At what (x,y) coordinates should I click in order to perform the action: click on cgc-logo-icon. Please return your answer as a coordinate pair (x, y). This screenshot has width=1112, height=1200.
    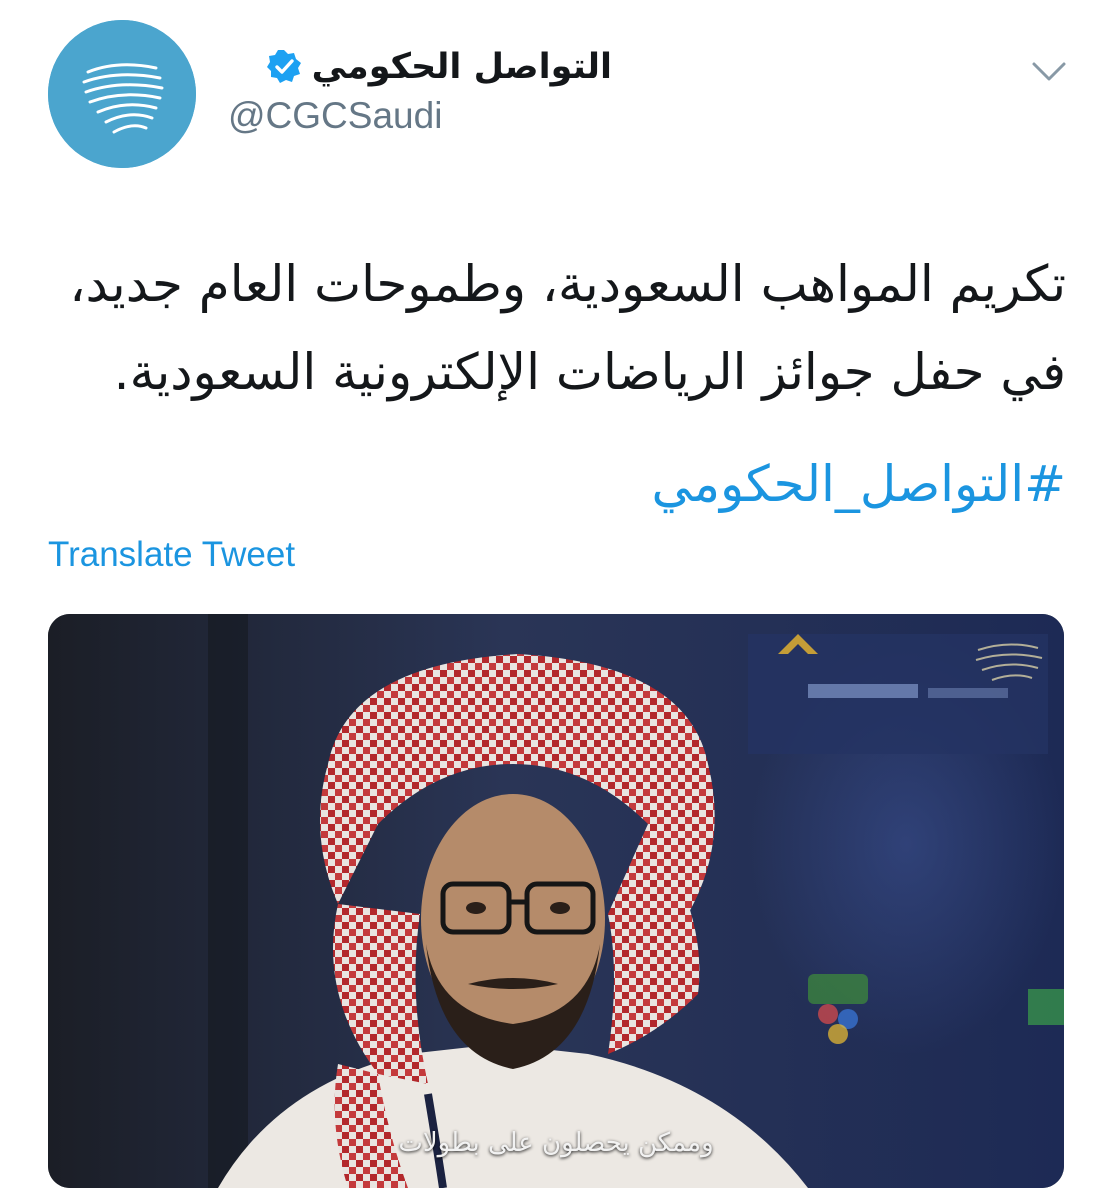
    Looking at the image, I should click on (122, 94).